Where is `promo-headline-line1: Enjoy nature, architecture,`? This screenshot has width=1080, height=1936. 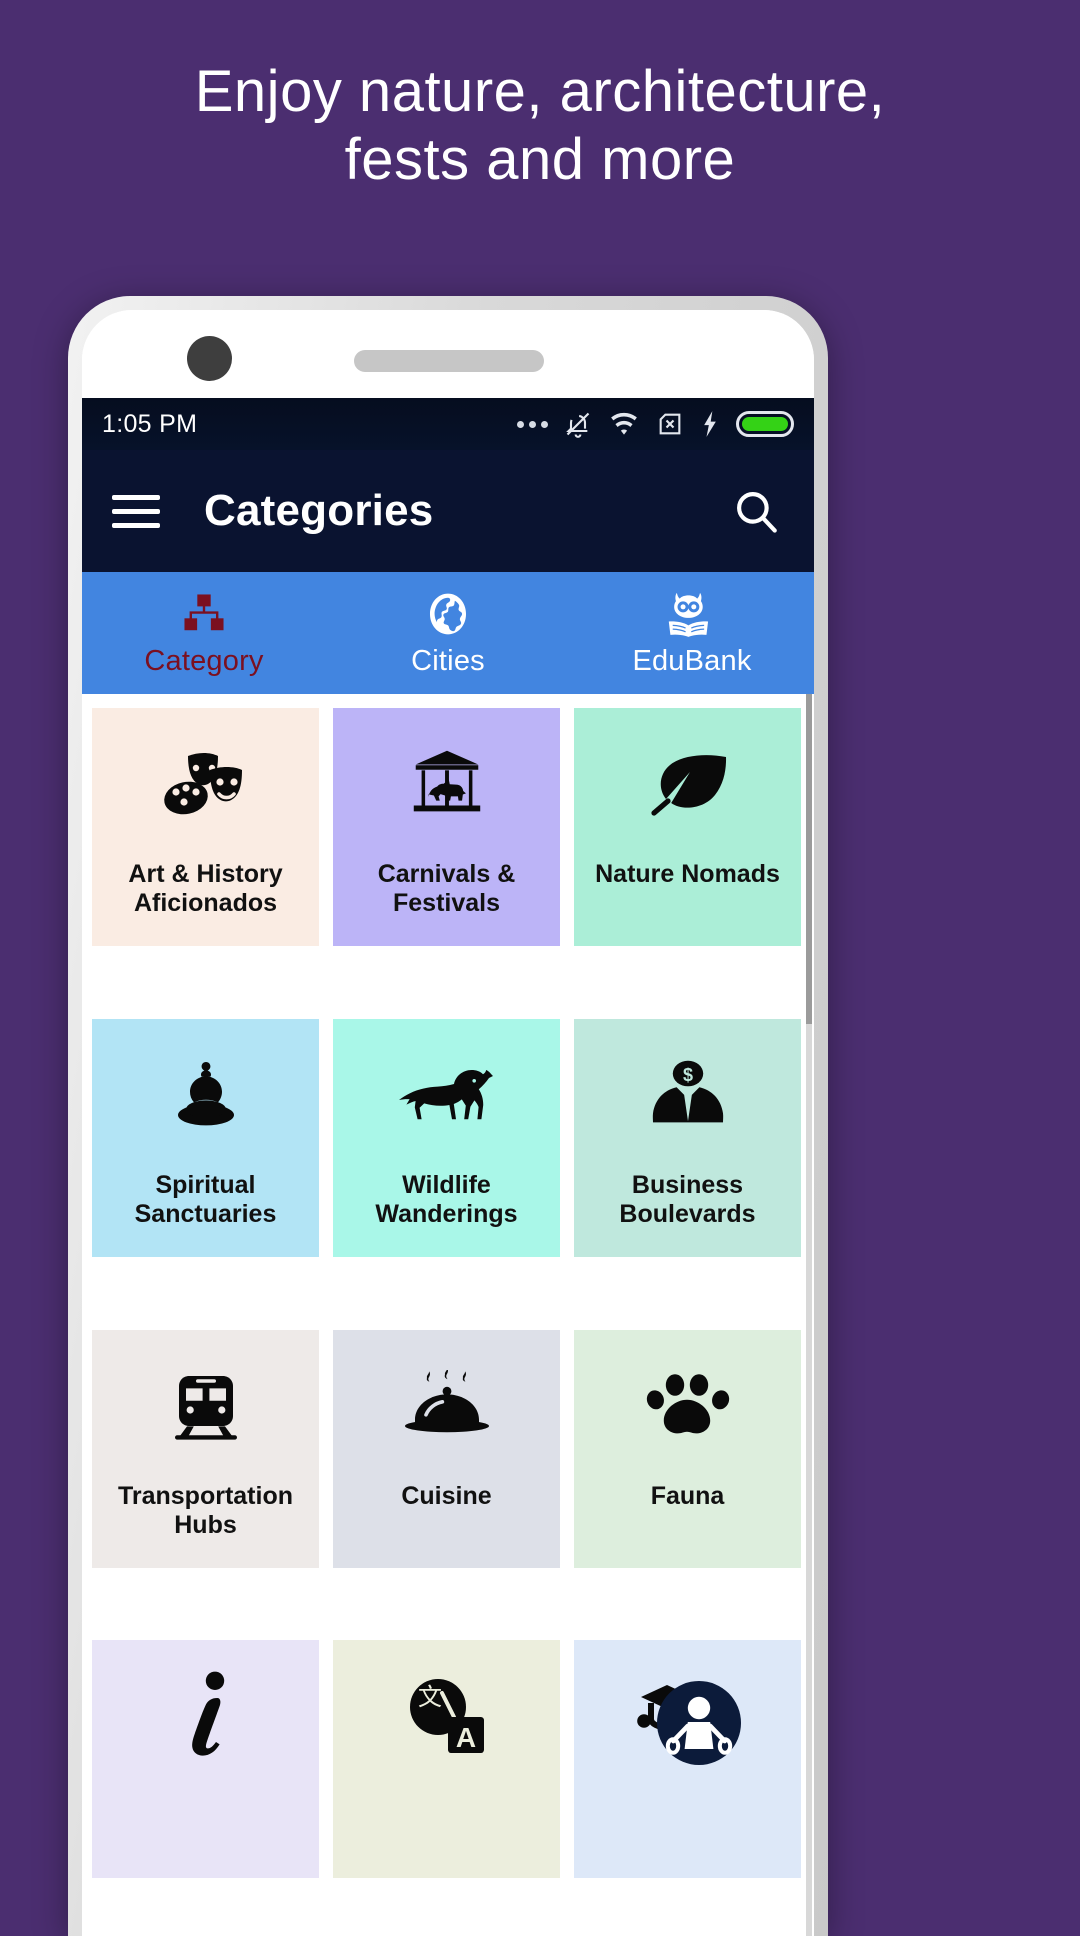
promo-headline-line1: Enjoy nature, architecture, is located at coordinates (540, 91).